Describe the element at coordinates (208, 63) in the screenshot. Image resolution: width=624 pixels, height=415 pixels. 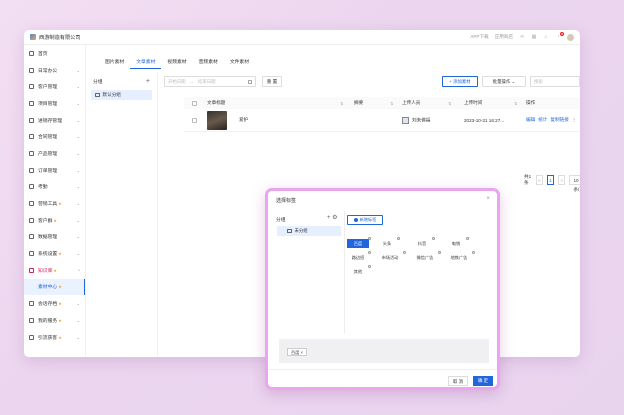
I see `tab-audio: 音频素材` at that location.